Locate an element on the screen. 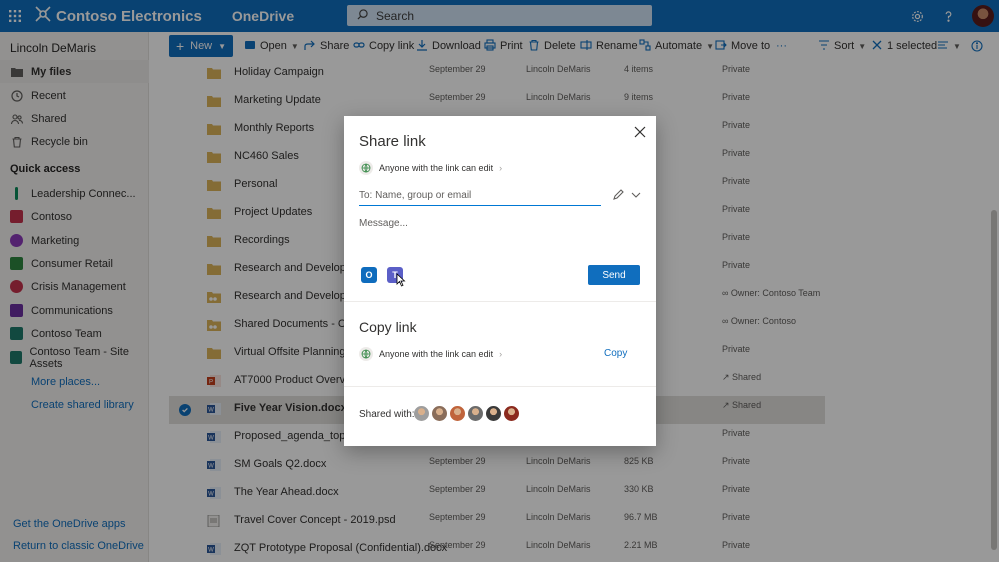 This screenshot has width=999, height=562. link-permission-selector: Anyone with the link can edit › is located at coordinates (430, 168).